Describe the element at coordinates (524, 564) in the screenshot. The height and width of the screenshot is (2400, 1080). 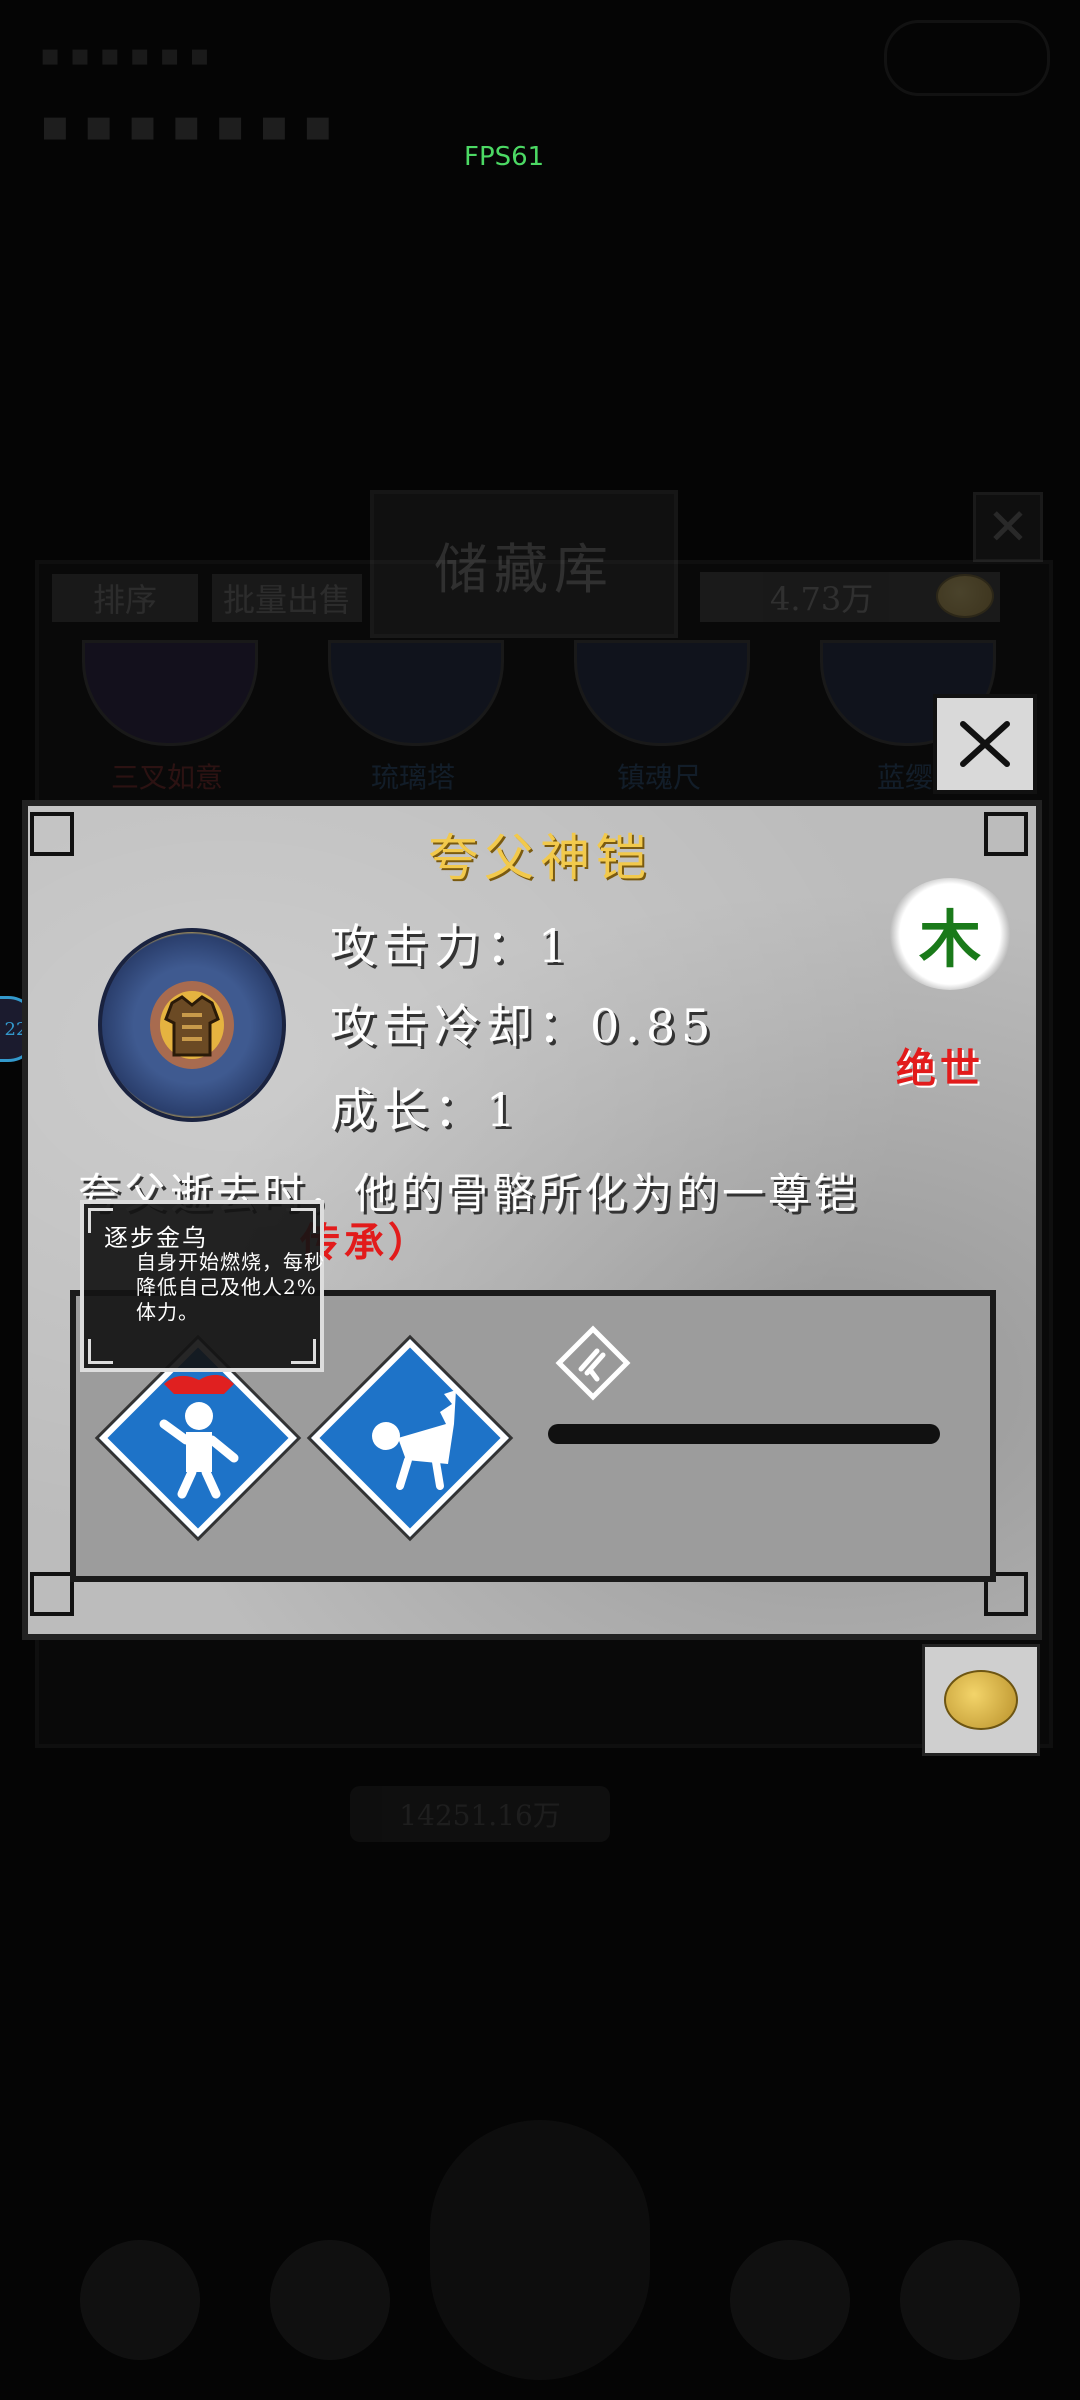
I see `storage-title: 储藏库` at that location.